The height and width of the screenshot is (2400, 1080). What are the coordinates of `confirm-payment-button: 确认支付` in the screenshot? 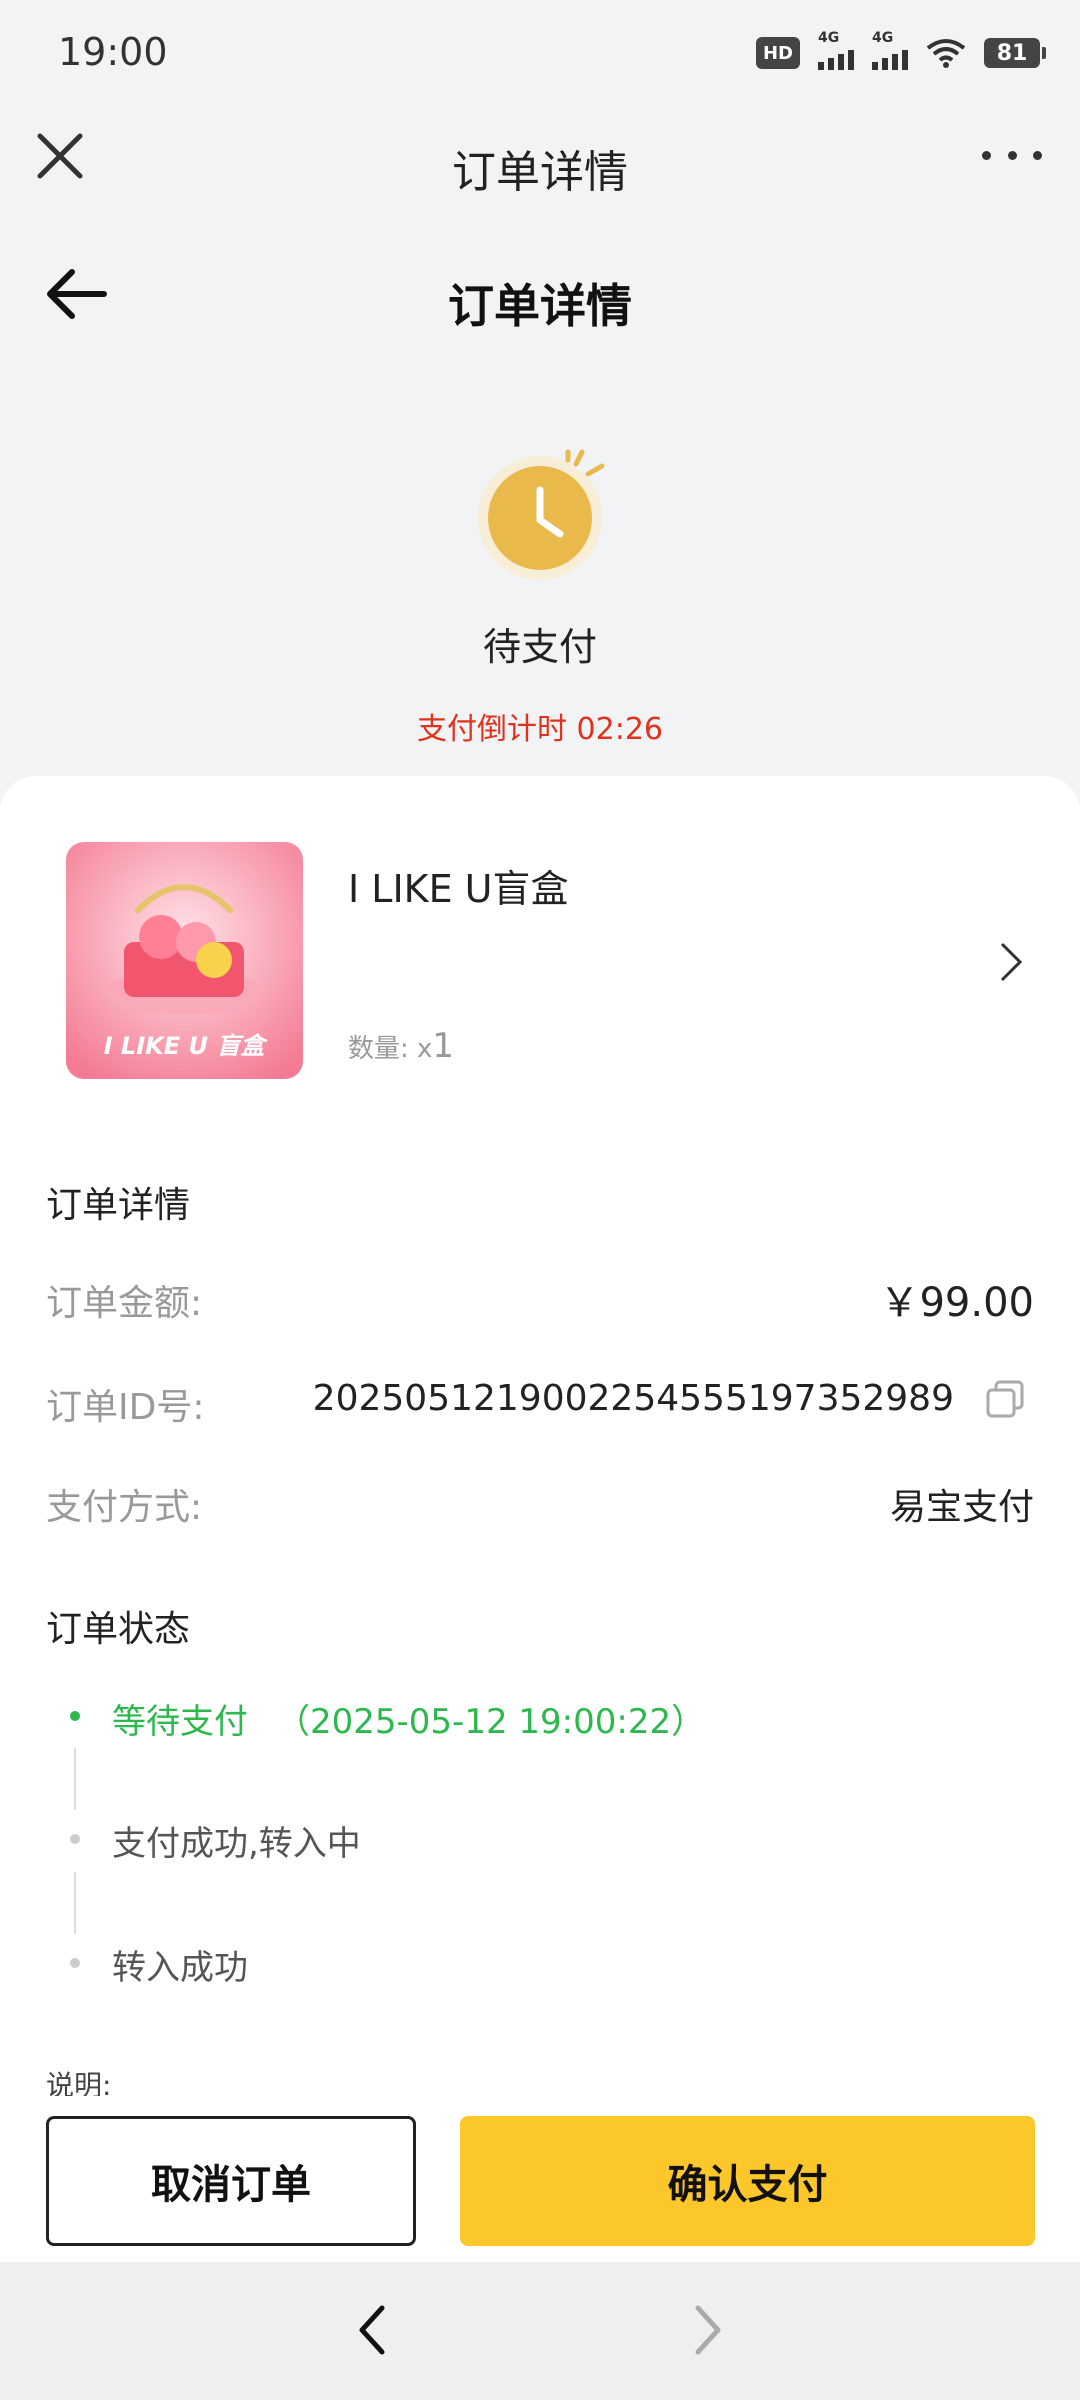 It's located at (747, 2181).